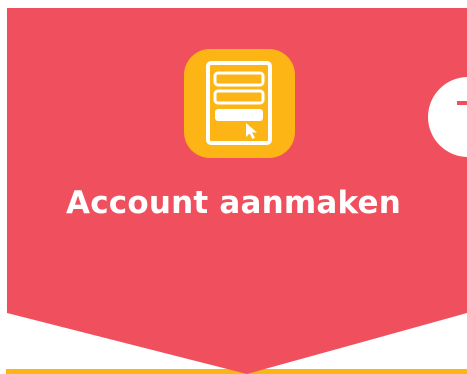  What do you see at coordinates (462, 103) in the screenshot?
I see `next-step-mark` at bounding box center [462, 103].